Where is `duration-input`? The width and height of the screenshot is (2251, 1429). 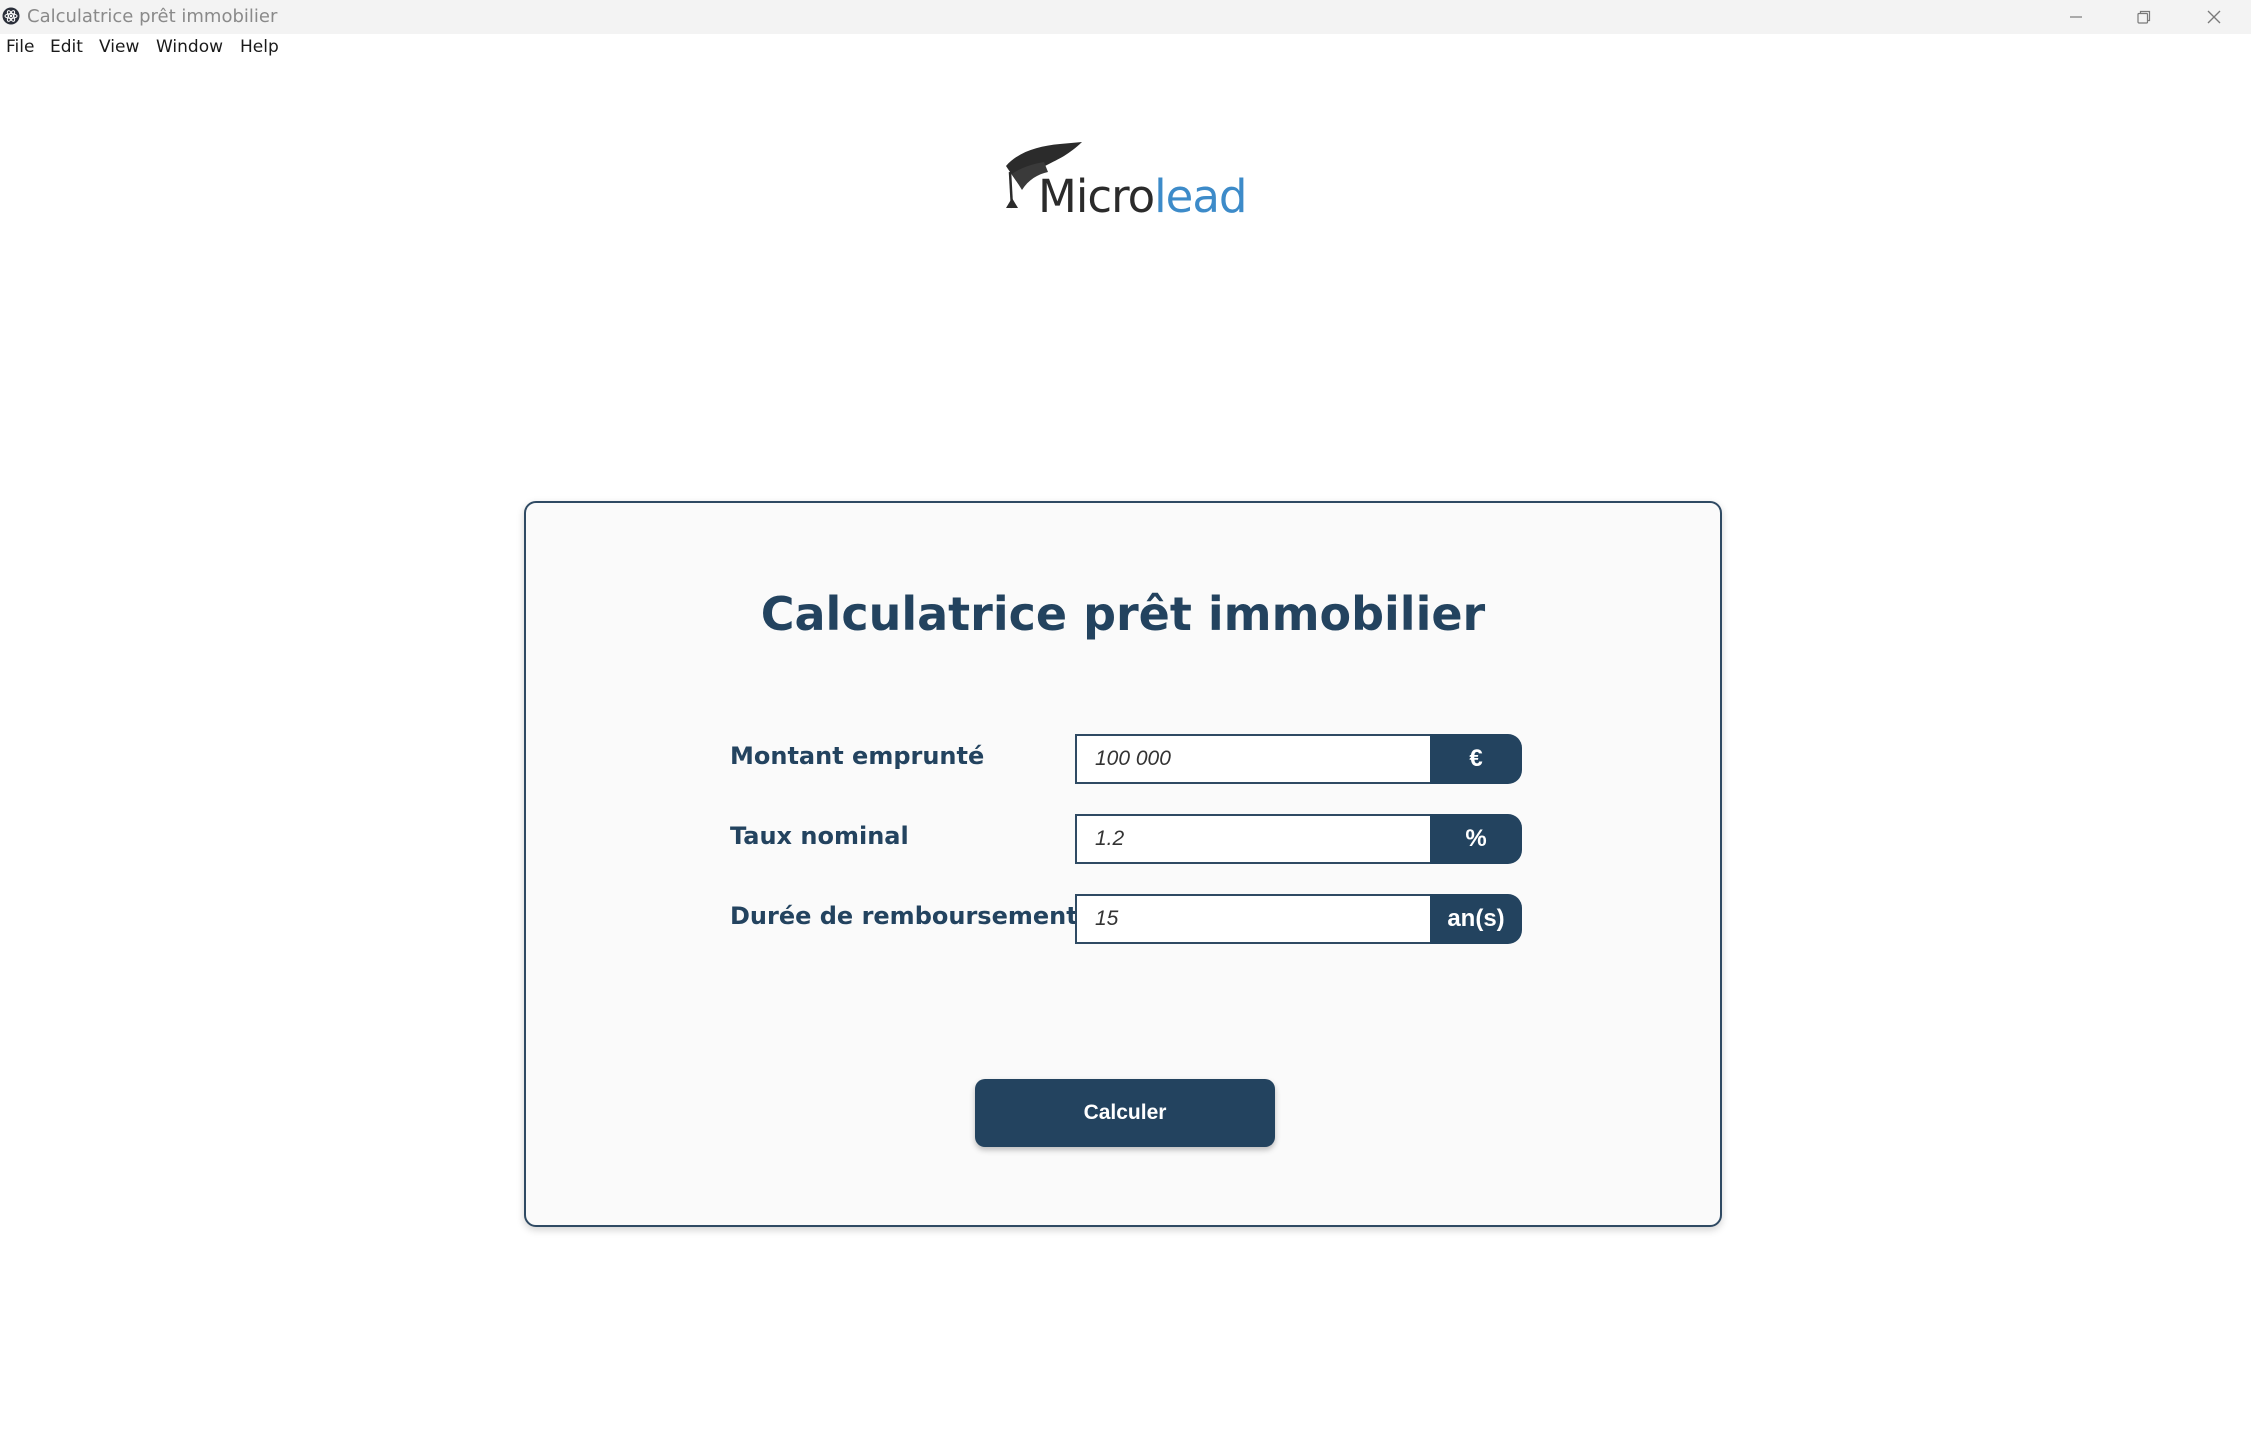
duration-input is located at coordinates (1252, 919).